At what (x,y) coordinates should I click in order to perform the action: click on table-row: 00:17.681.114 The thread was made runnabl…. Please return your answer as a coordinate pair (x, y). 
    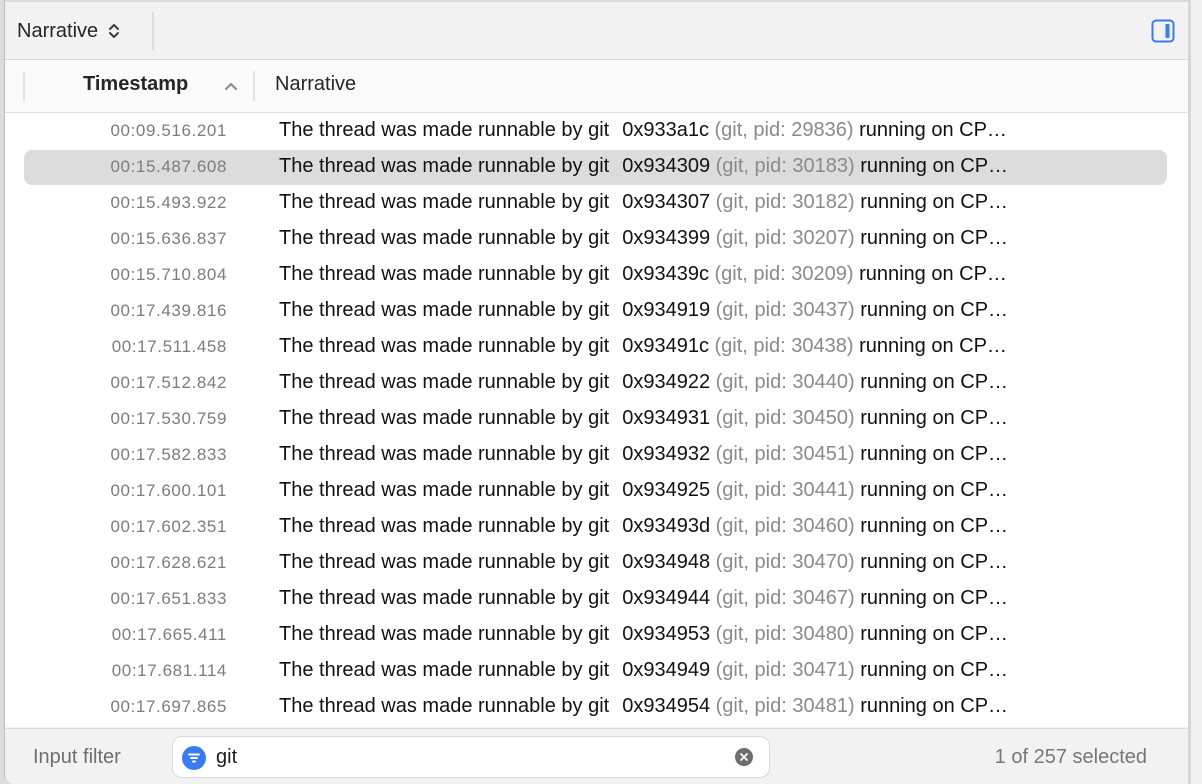
    Looking at the image, I should click on (595, 671).